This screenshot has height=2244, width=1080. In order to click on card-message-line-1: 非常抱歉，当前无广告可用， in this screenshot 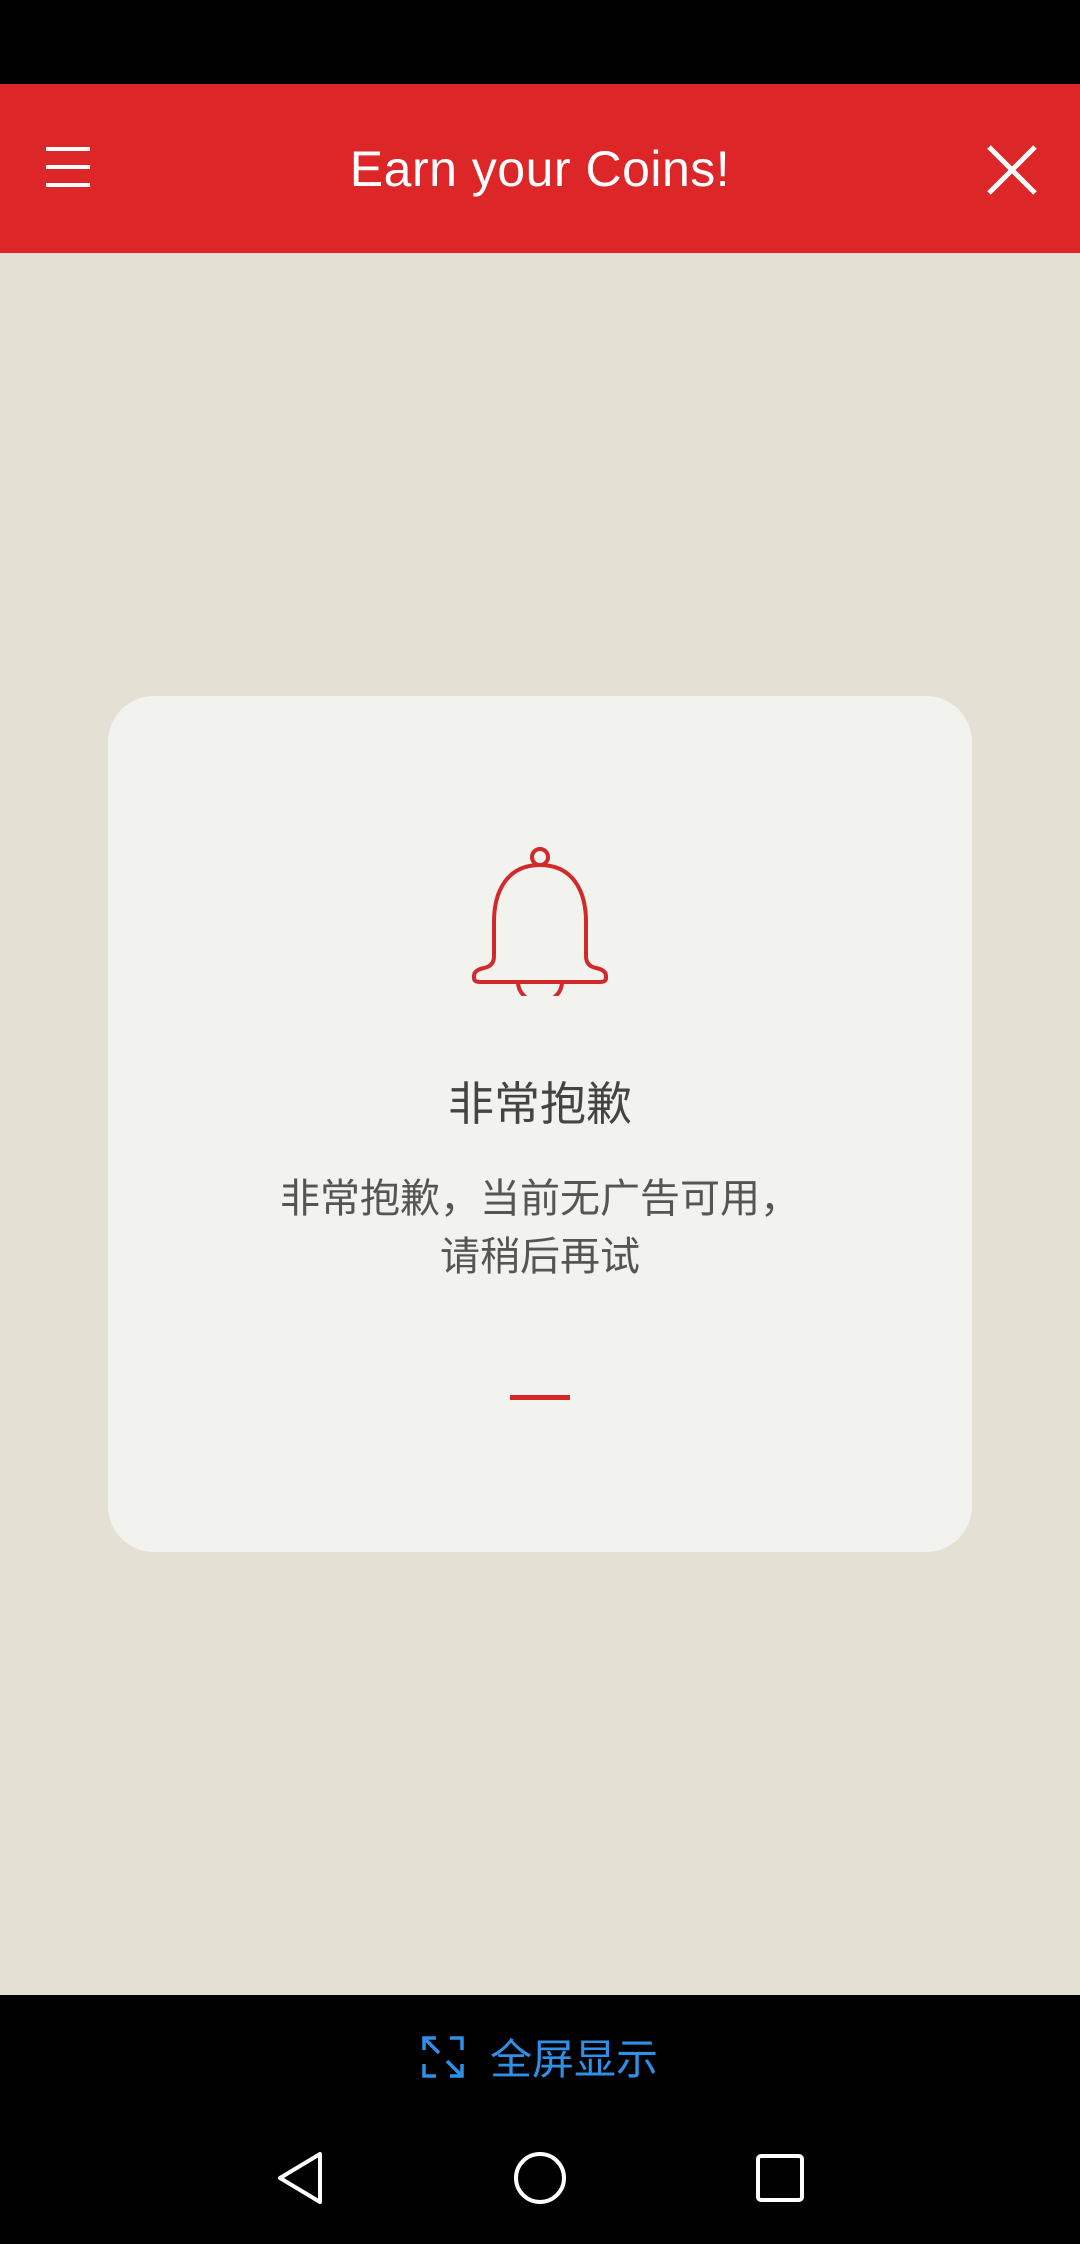, I will do `click(540, 1199)`.